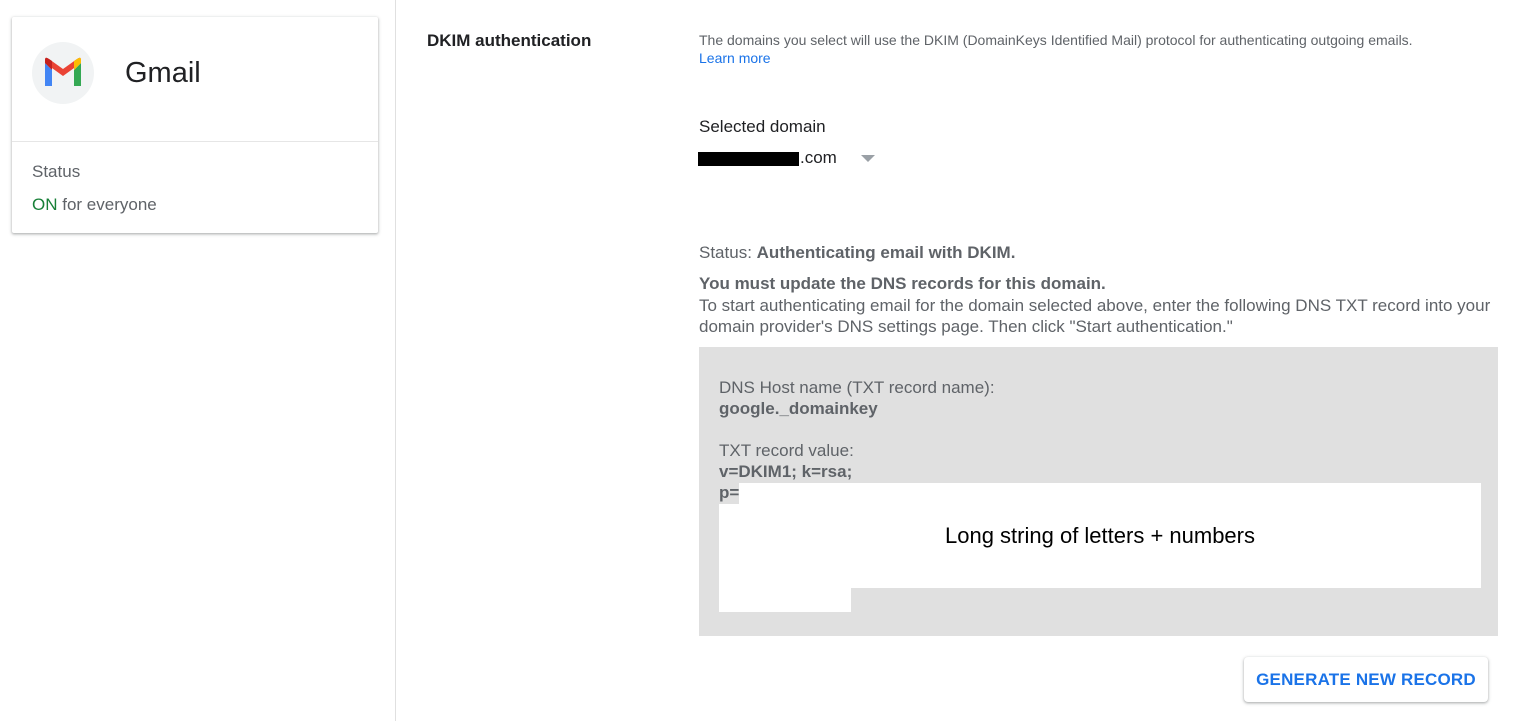  Describe the element at coordinates (786, 471) in the screenshot. I see `txt-value-line1: v=DKIM1; k=rsa;` at that location.